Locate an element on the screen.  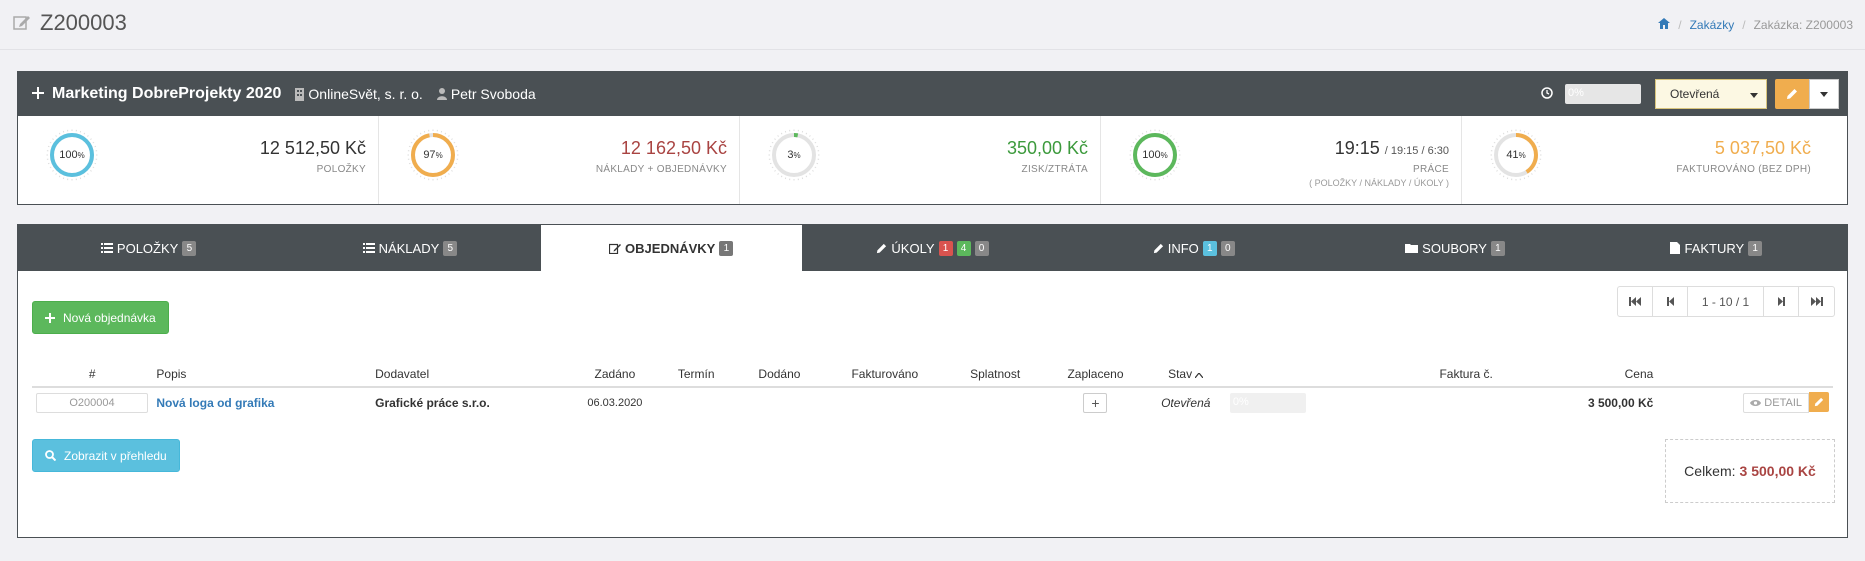
show-overview-button: Zobrazit v přehledu is located at coordinates (106, 455).